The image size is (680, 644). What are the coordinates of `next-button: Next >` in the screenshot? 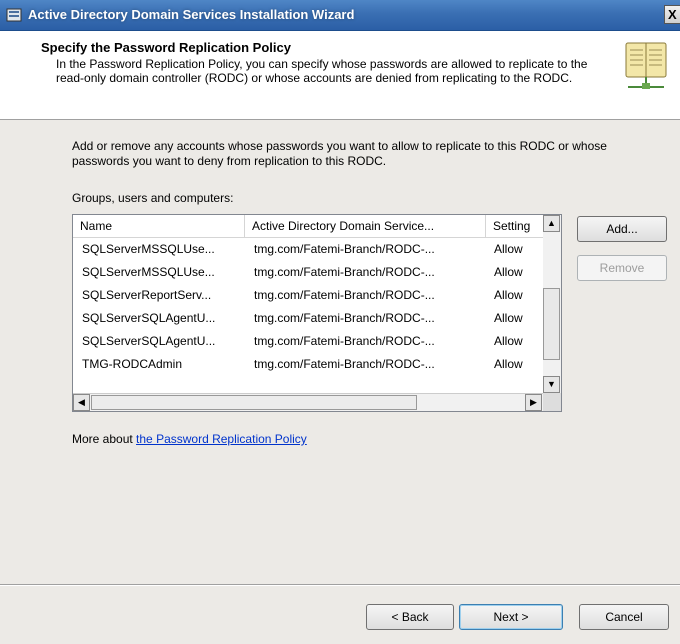 It's located at (511, 617).